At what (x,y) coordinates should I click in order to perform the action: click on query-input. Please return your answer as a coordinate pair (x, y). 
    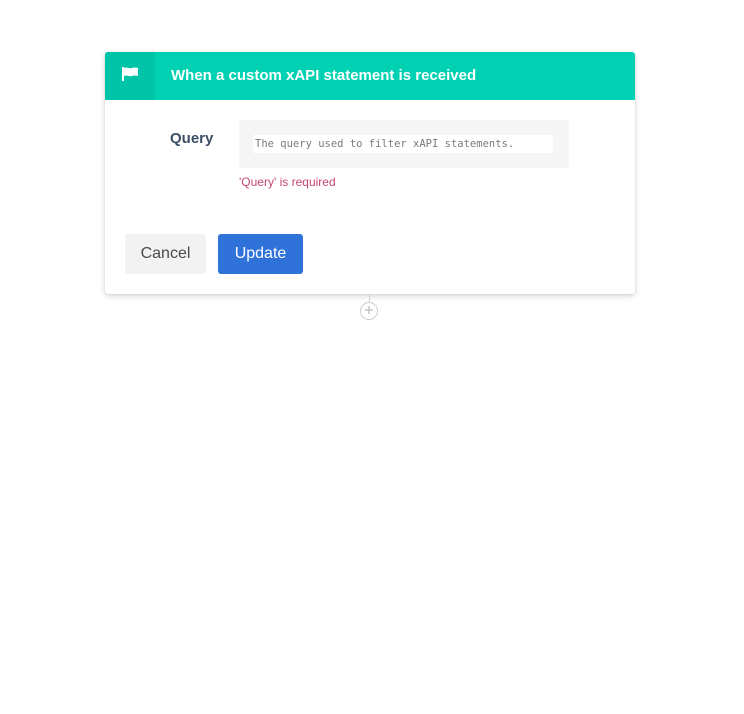
    Looking at the image, I should click on (403, 144).